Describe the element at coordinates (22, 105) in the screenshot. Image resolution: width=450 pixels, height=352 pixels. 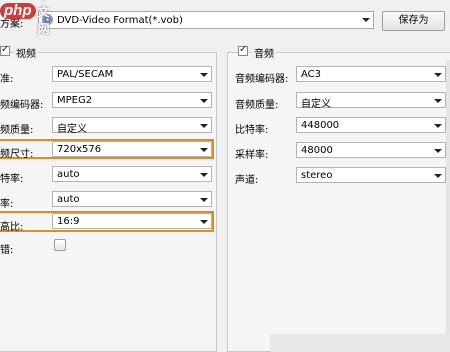
I see `video-codec-label: 频编码器:` at that location.